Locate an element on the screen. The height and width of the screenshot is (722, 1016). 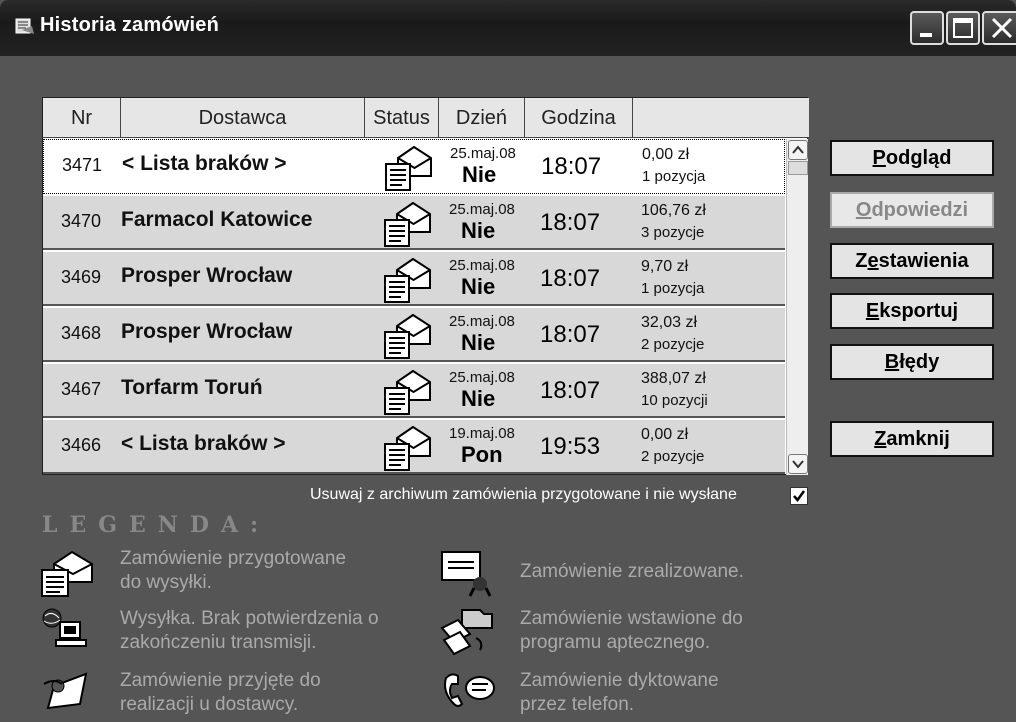
order-number: 3469 is located at coordinates (81, 277).